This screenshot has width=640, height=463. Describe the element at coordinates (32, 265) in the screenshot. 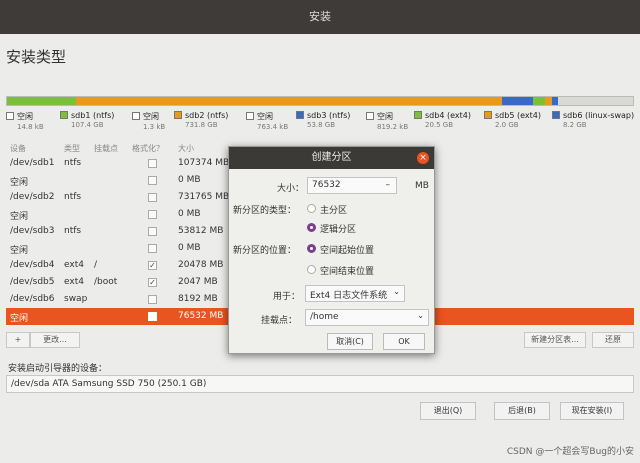

I see `cell-device: /dev/sdb4` at that location.